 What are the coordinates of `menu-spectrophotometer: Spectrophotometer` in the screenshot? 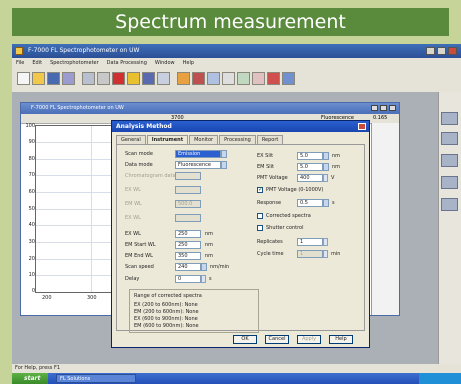 It's located at (74, 63).